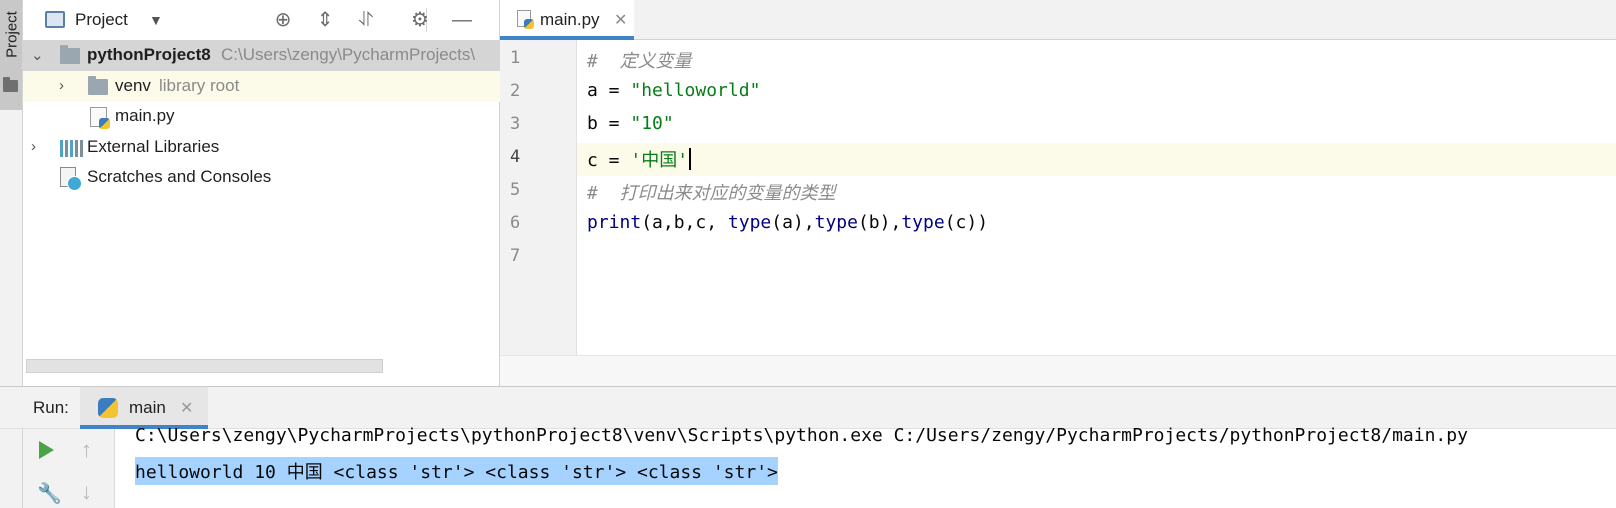  I want to click on code-string: '中国', so click(659, 160).